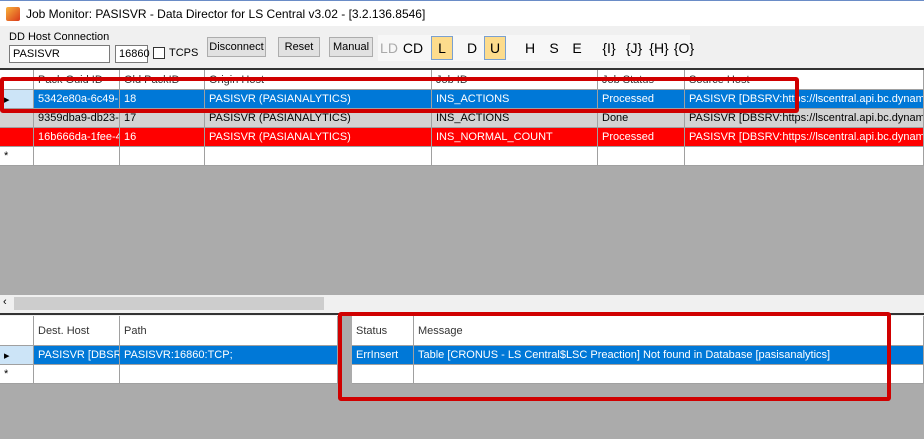  What do you see at coordinates (184, 53) in the screenshot?
I see `tcps-label: TCPS` at bounding box center [184, 53].